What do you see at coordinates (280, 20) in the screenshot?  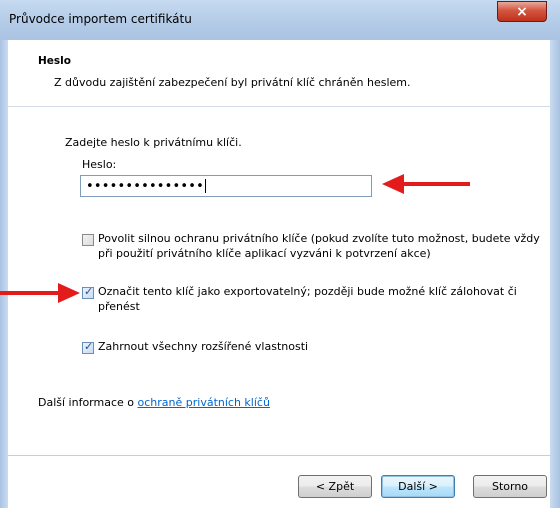 I see `title-bar: Průvodce importem certifikátu ×` at bounding box center [280, 20].